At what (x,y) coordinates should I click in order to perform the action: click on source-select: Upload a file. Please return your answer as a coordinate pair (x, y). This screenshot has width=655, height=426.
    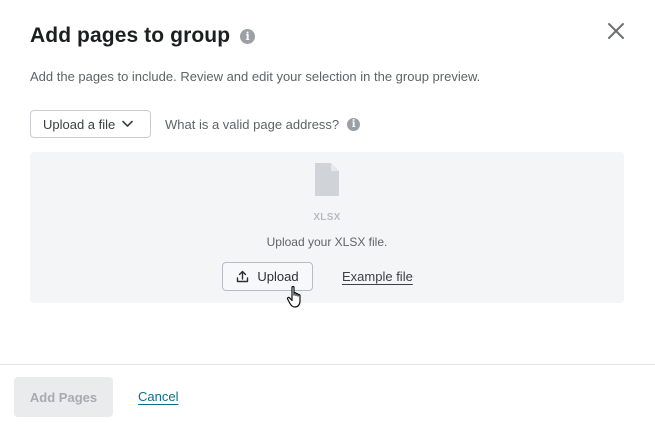
    Looking at the image, I should click on (90, 124).